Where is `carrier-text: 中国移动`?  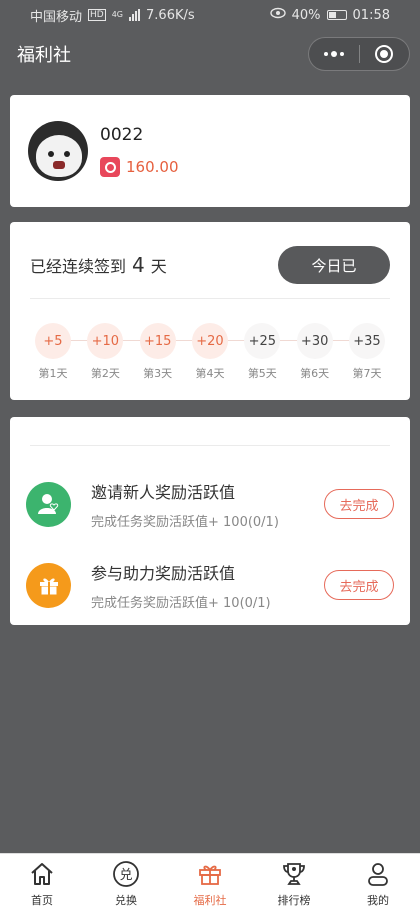
carrier-text: 中国移动 is located at coordinates (56, 17).